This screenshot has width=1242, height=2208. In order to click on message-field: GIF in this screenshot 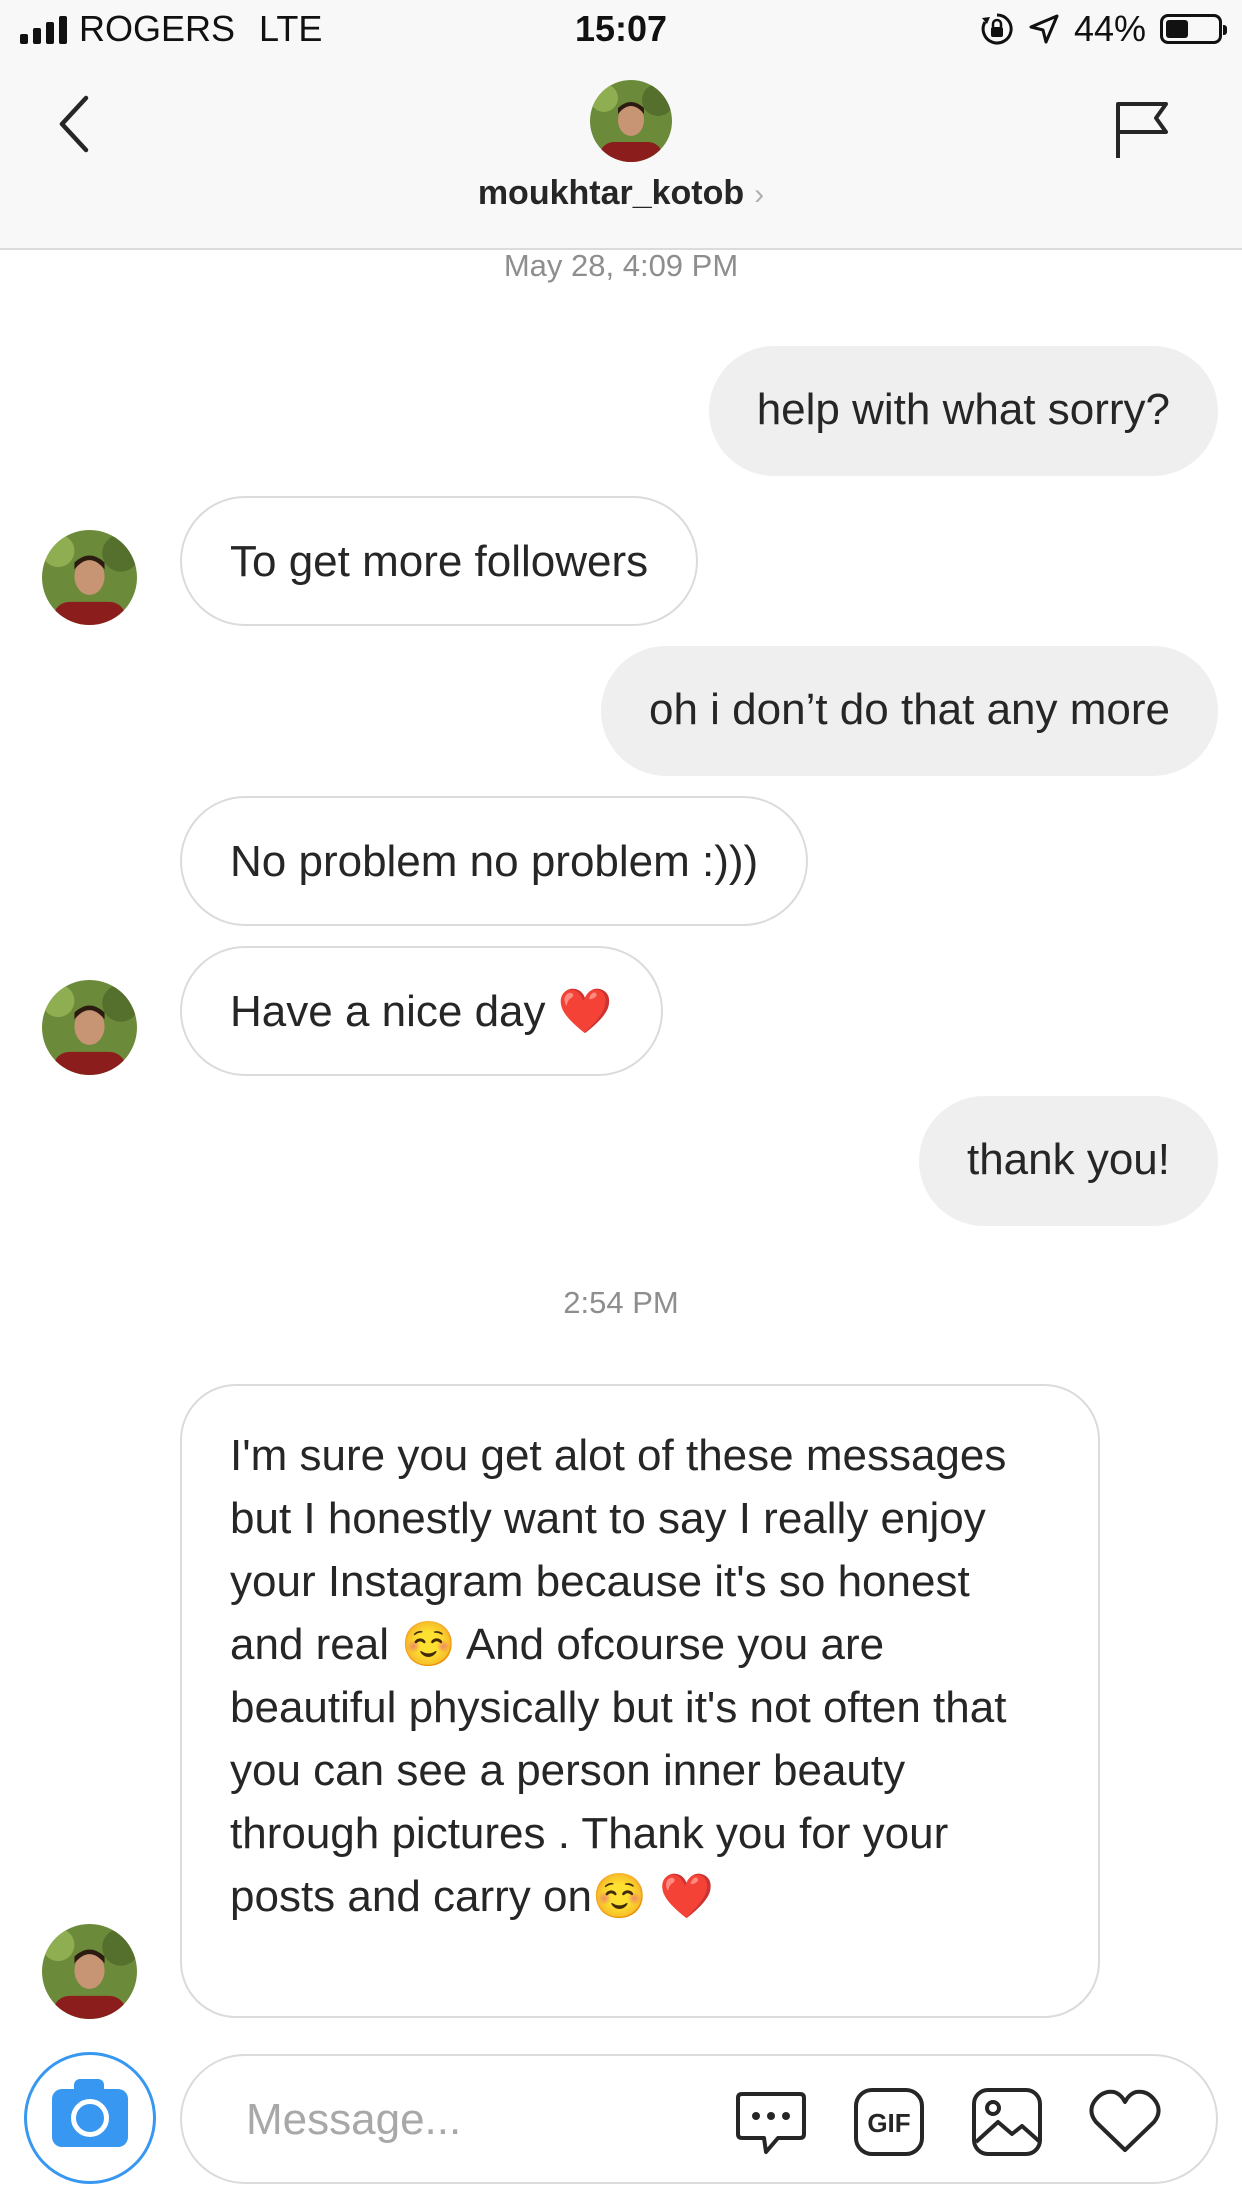, I will do `click(699, 2119)`.